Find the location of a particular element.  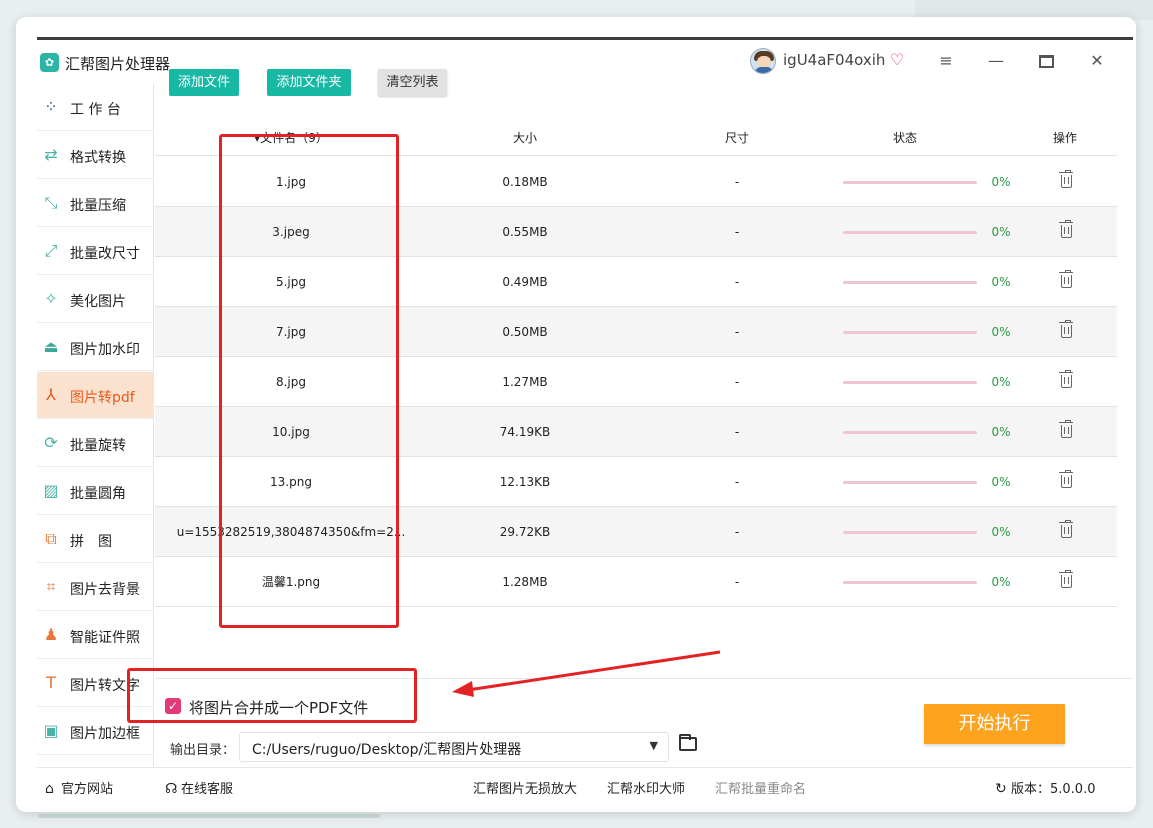

sidebar-item-label: 格式转换 is located at coordinates (98, 158).